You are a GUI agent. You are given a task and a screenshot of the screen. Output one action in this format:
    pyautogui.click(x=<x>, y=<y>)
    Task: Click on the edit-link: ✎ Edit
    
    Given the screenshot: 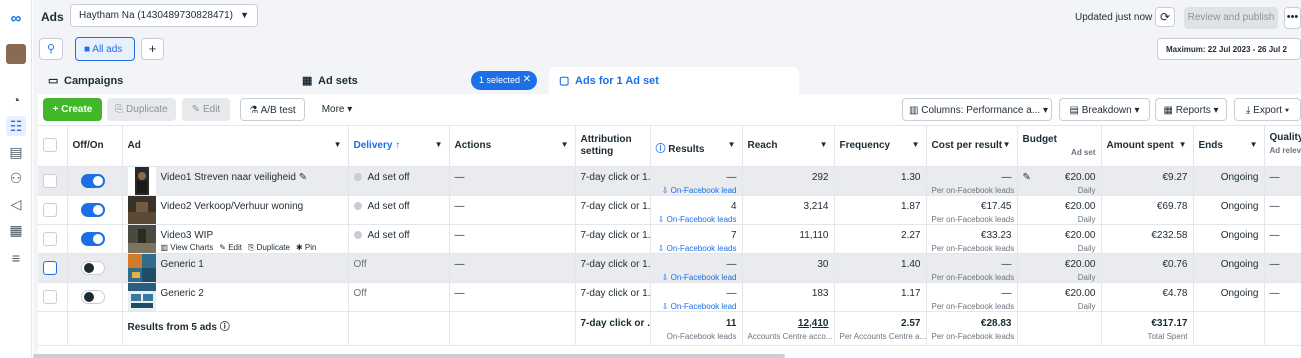 What is the action you would take?
    pyautogui.click(x=230, y=248)
    